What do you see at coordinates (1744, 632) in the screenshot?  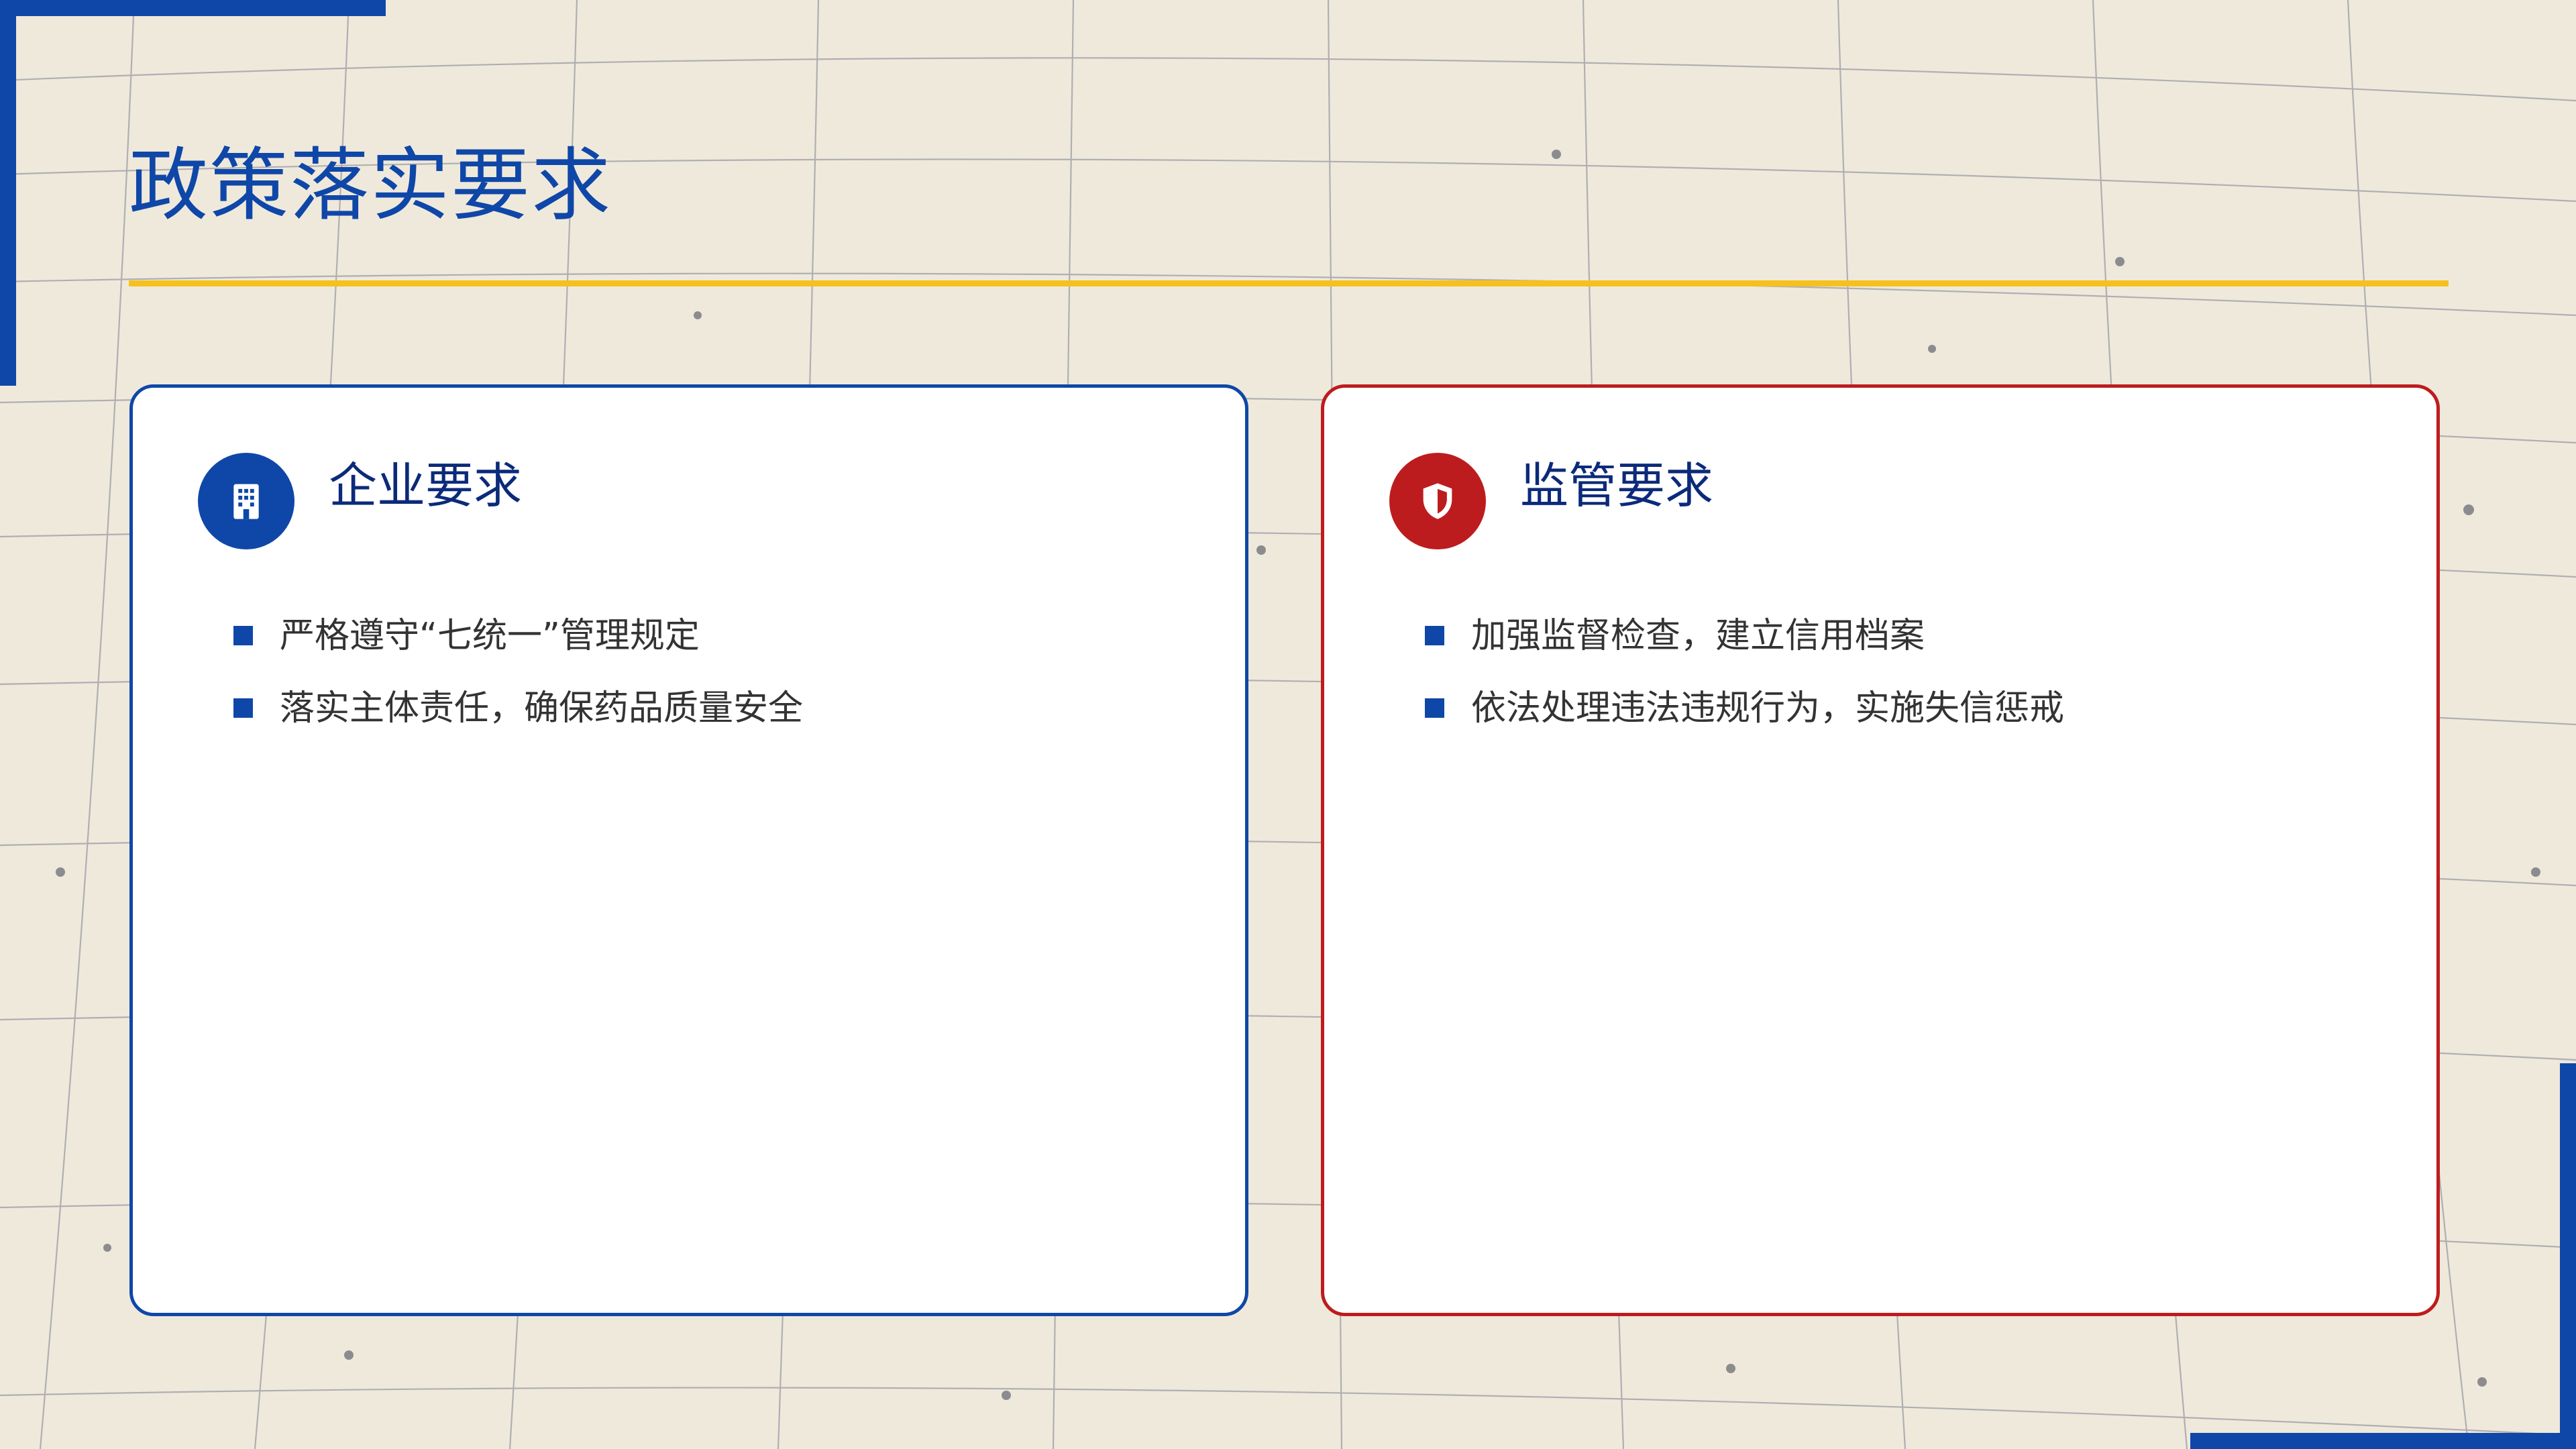 I see `list-item: 加强监督检查，建立信用档案` at bounding box center [1744, 632].